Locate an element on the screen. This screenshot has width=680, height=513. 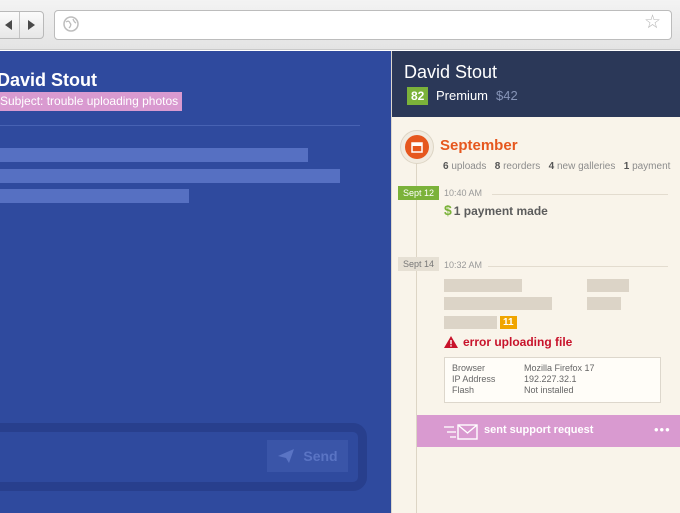
count-badge: 11 is located at coordinates (508, 322).